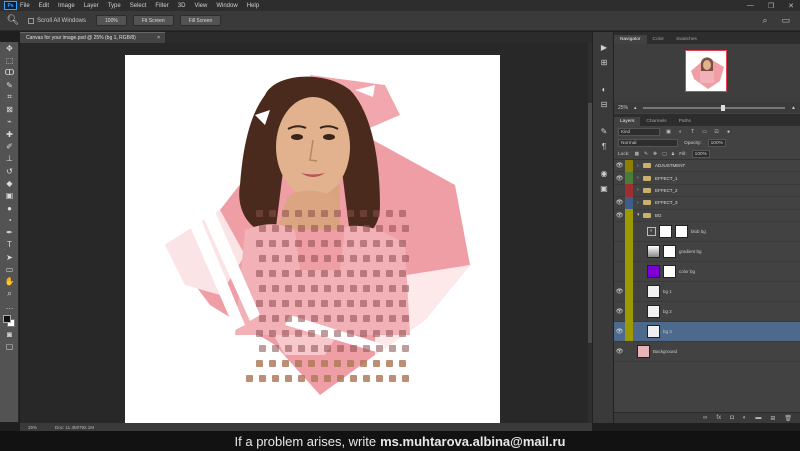  I want to click on frame-tool-icon: ⊠, so click(9, 109).